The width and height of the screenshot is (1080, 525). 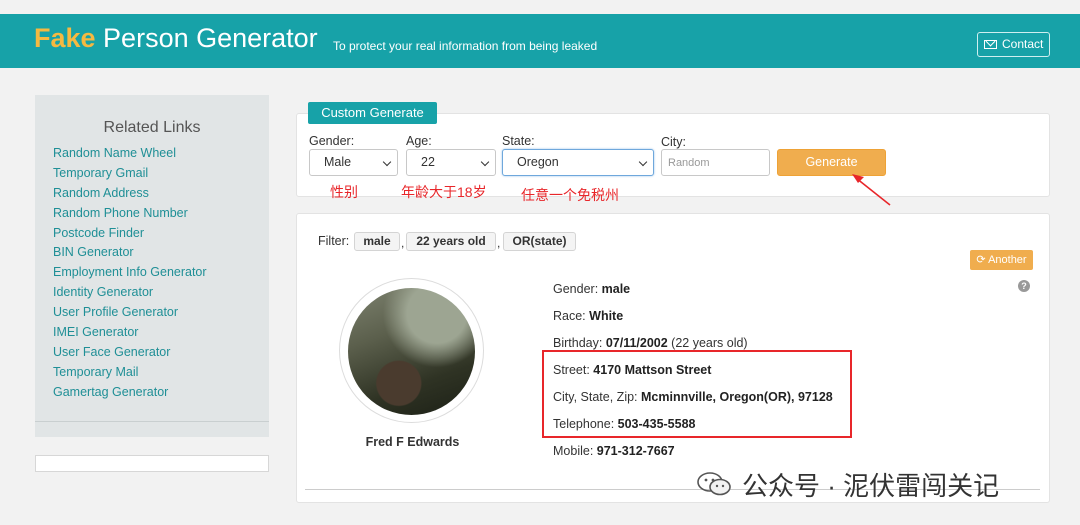 What do you see at coordinates (152, 127) in the screenshot?
I see `related-links-heading: Related Links` at bounding box center [152, 127].